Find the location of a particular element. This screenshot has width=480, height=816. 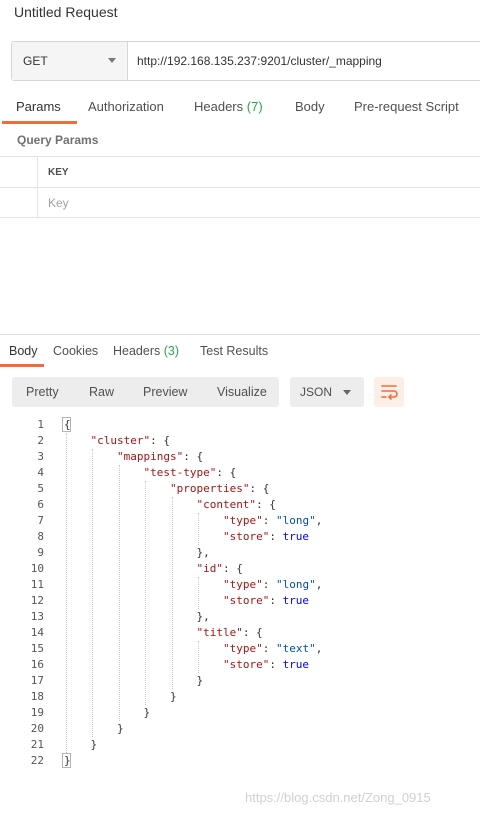

response-tab-headers: Headers (3) is located at coordinates (146, 353).